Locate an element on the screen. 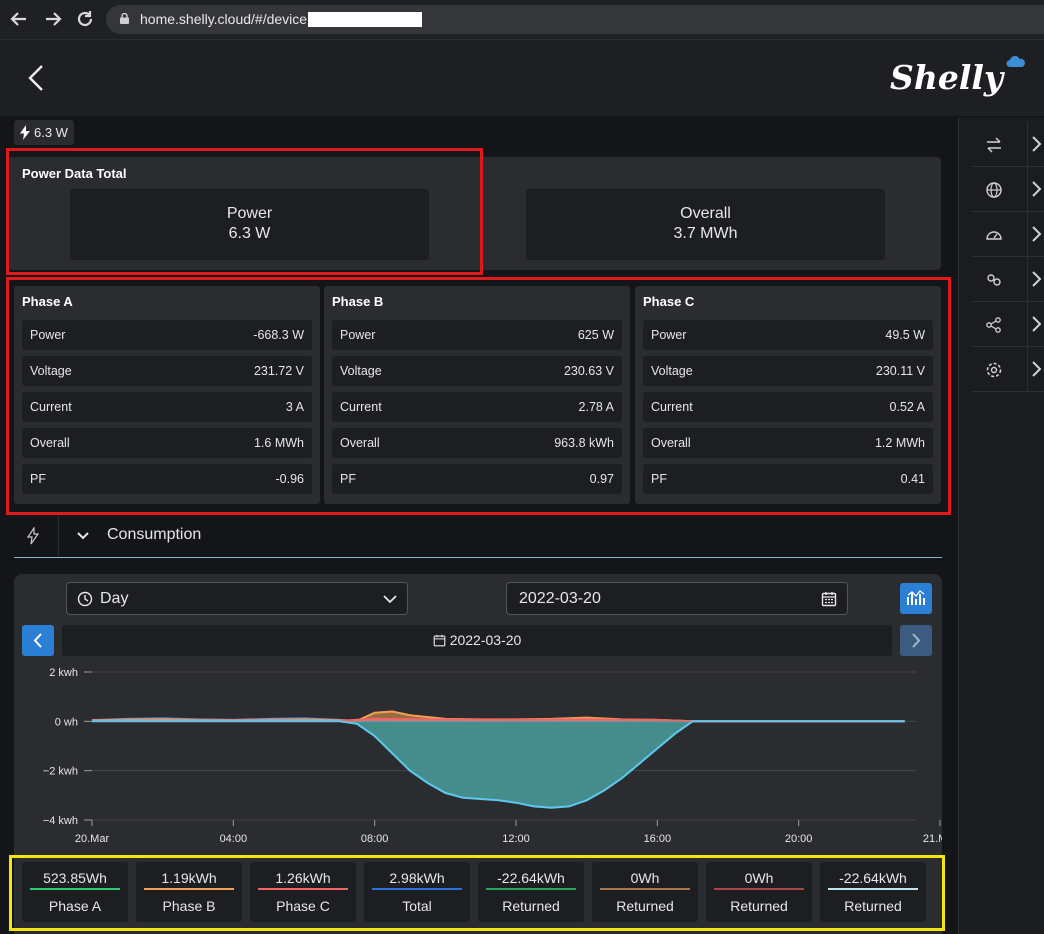 The width and height of the screenshot is (1044, 934). browser-forward-icon is located at coordinates (53, 19).